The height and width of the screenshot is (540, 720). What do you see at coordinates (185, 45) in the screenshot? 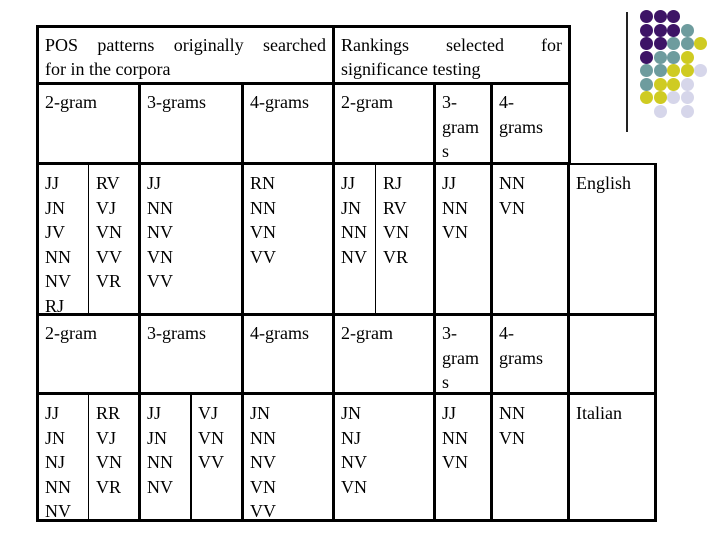
I see `original-patterns-header-line1: POS patterns originally searched` at bounding box center [185, 45].